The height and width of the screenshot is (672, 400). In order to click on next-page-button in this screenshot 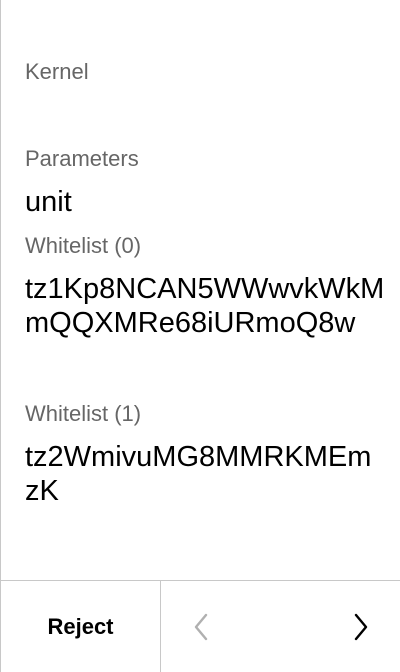, I will do `click(360, 626)`.